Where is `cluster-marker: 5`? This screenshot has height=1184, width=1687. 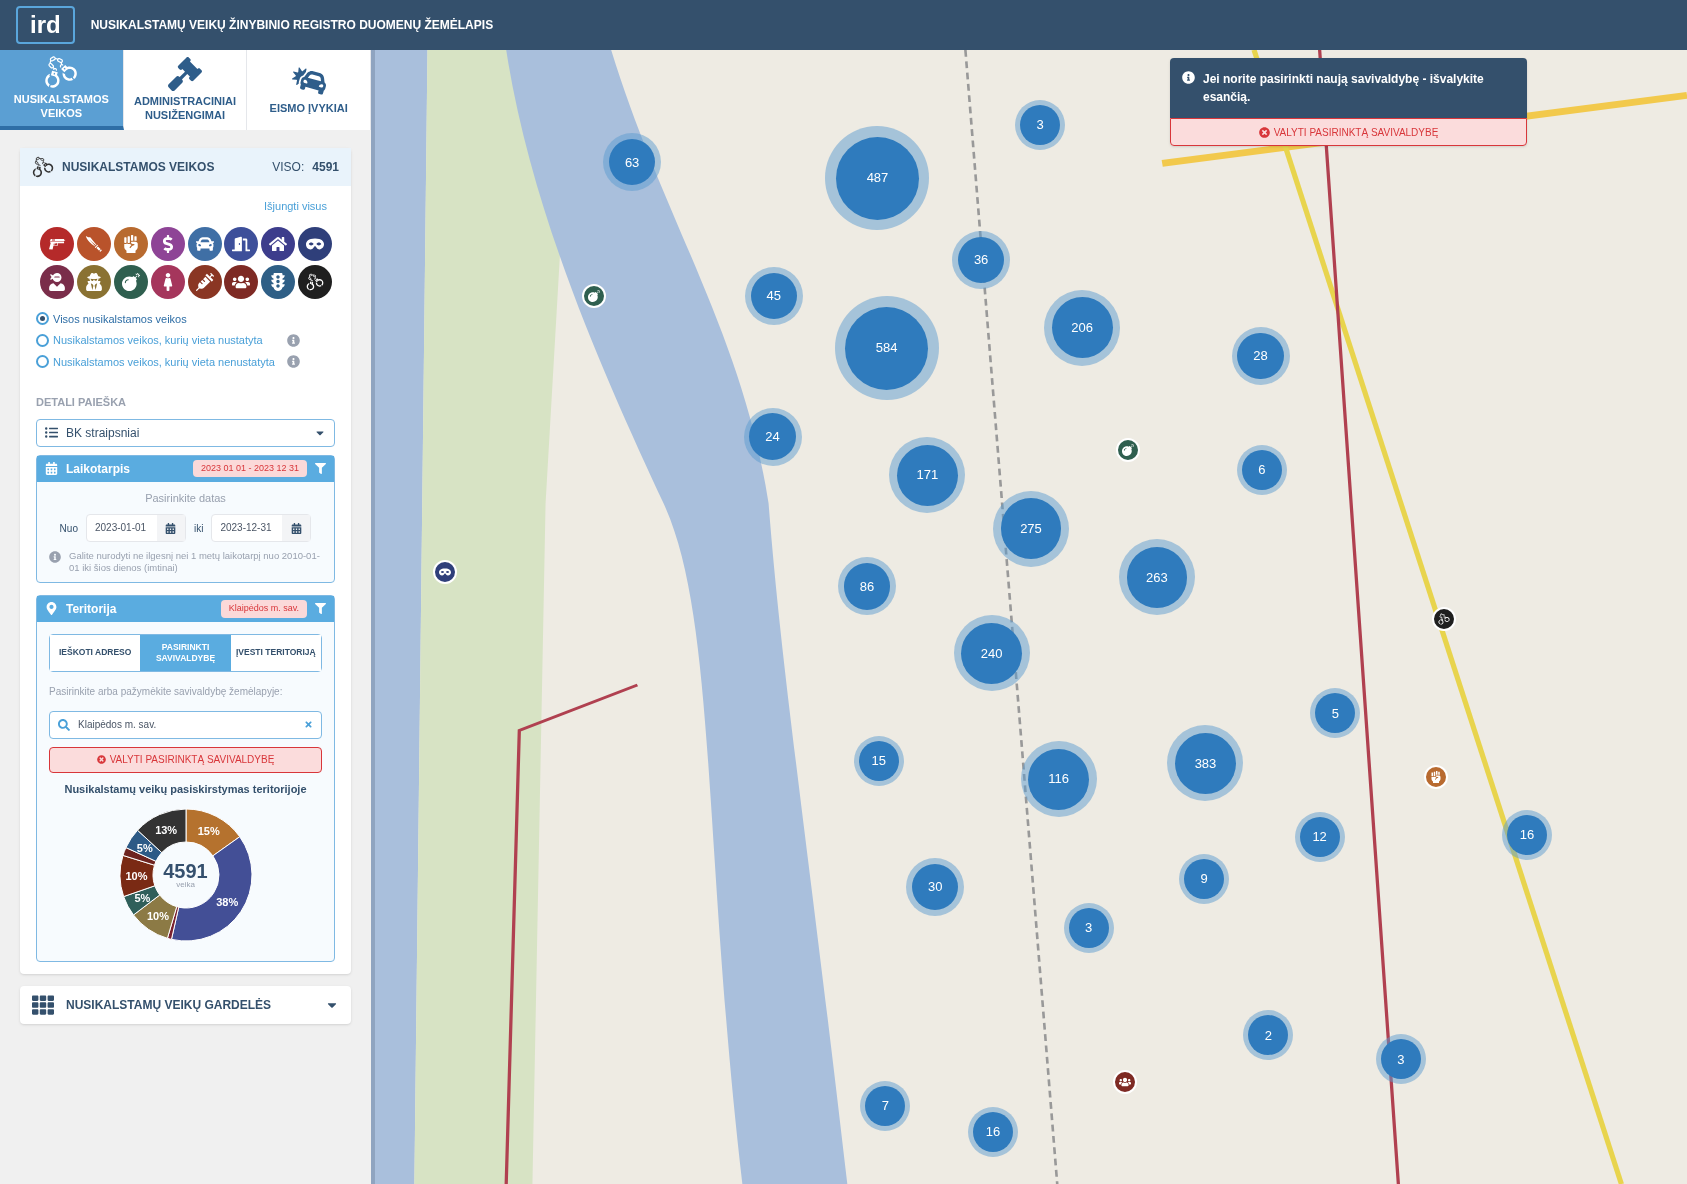 cluster-marker: 5 is located at coordinates (1335, 713).